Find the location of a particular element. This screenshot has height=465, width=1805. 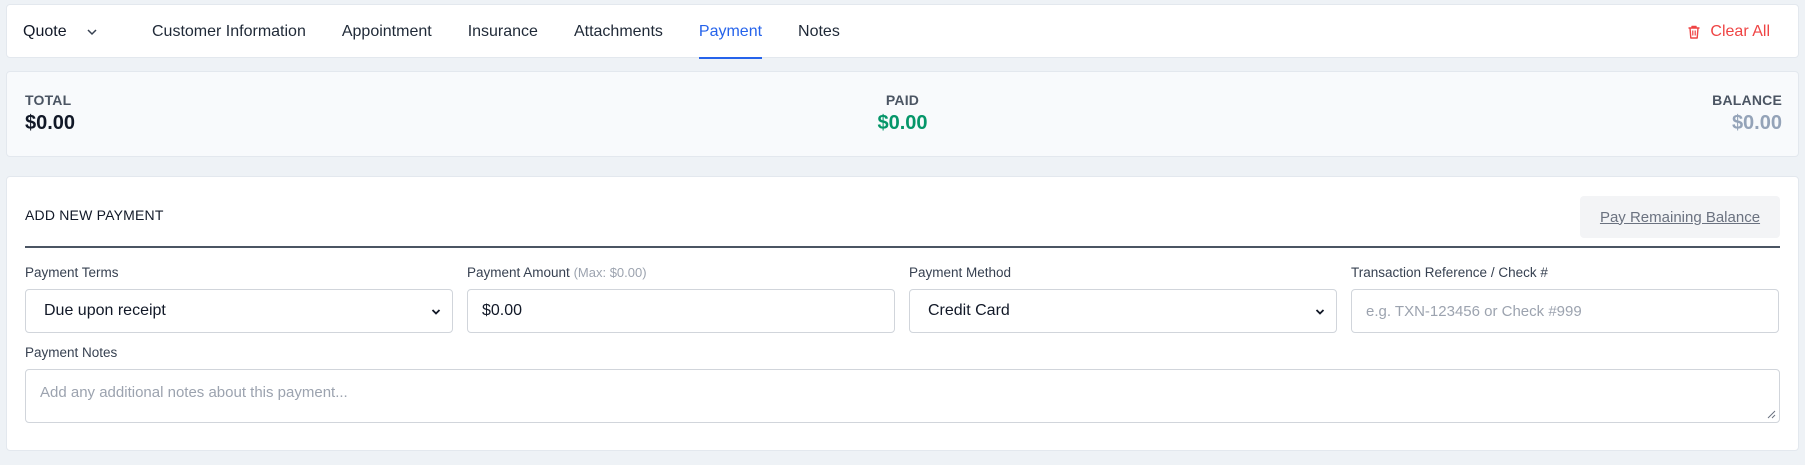

transaction-reference-placeholder: e.g. TXN-123456 or Check #999 is located at coordinates (1474, 311).